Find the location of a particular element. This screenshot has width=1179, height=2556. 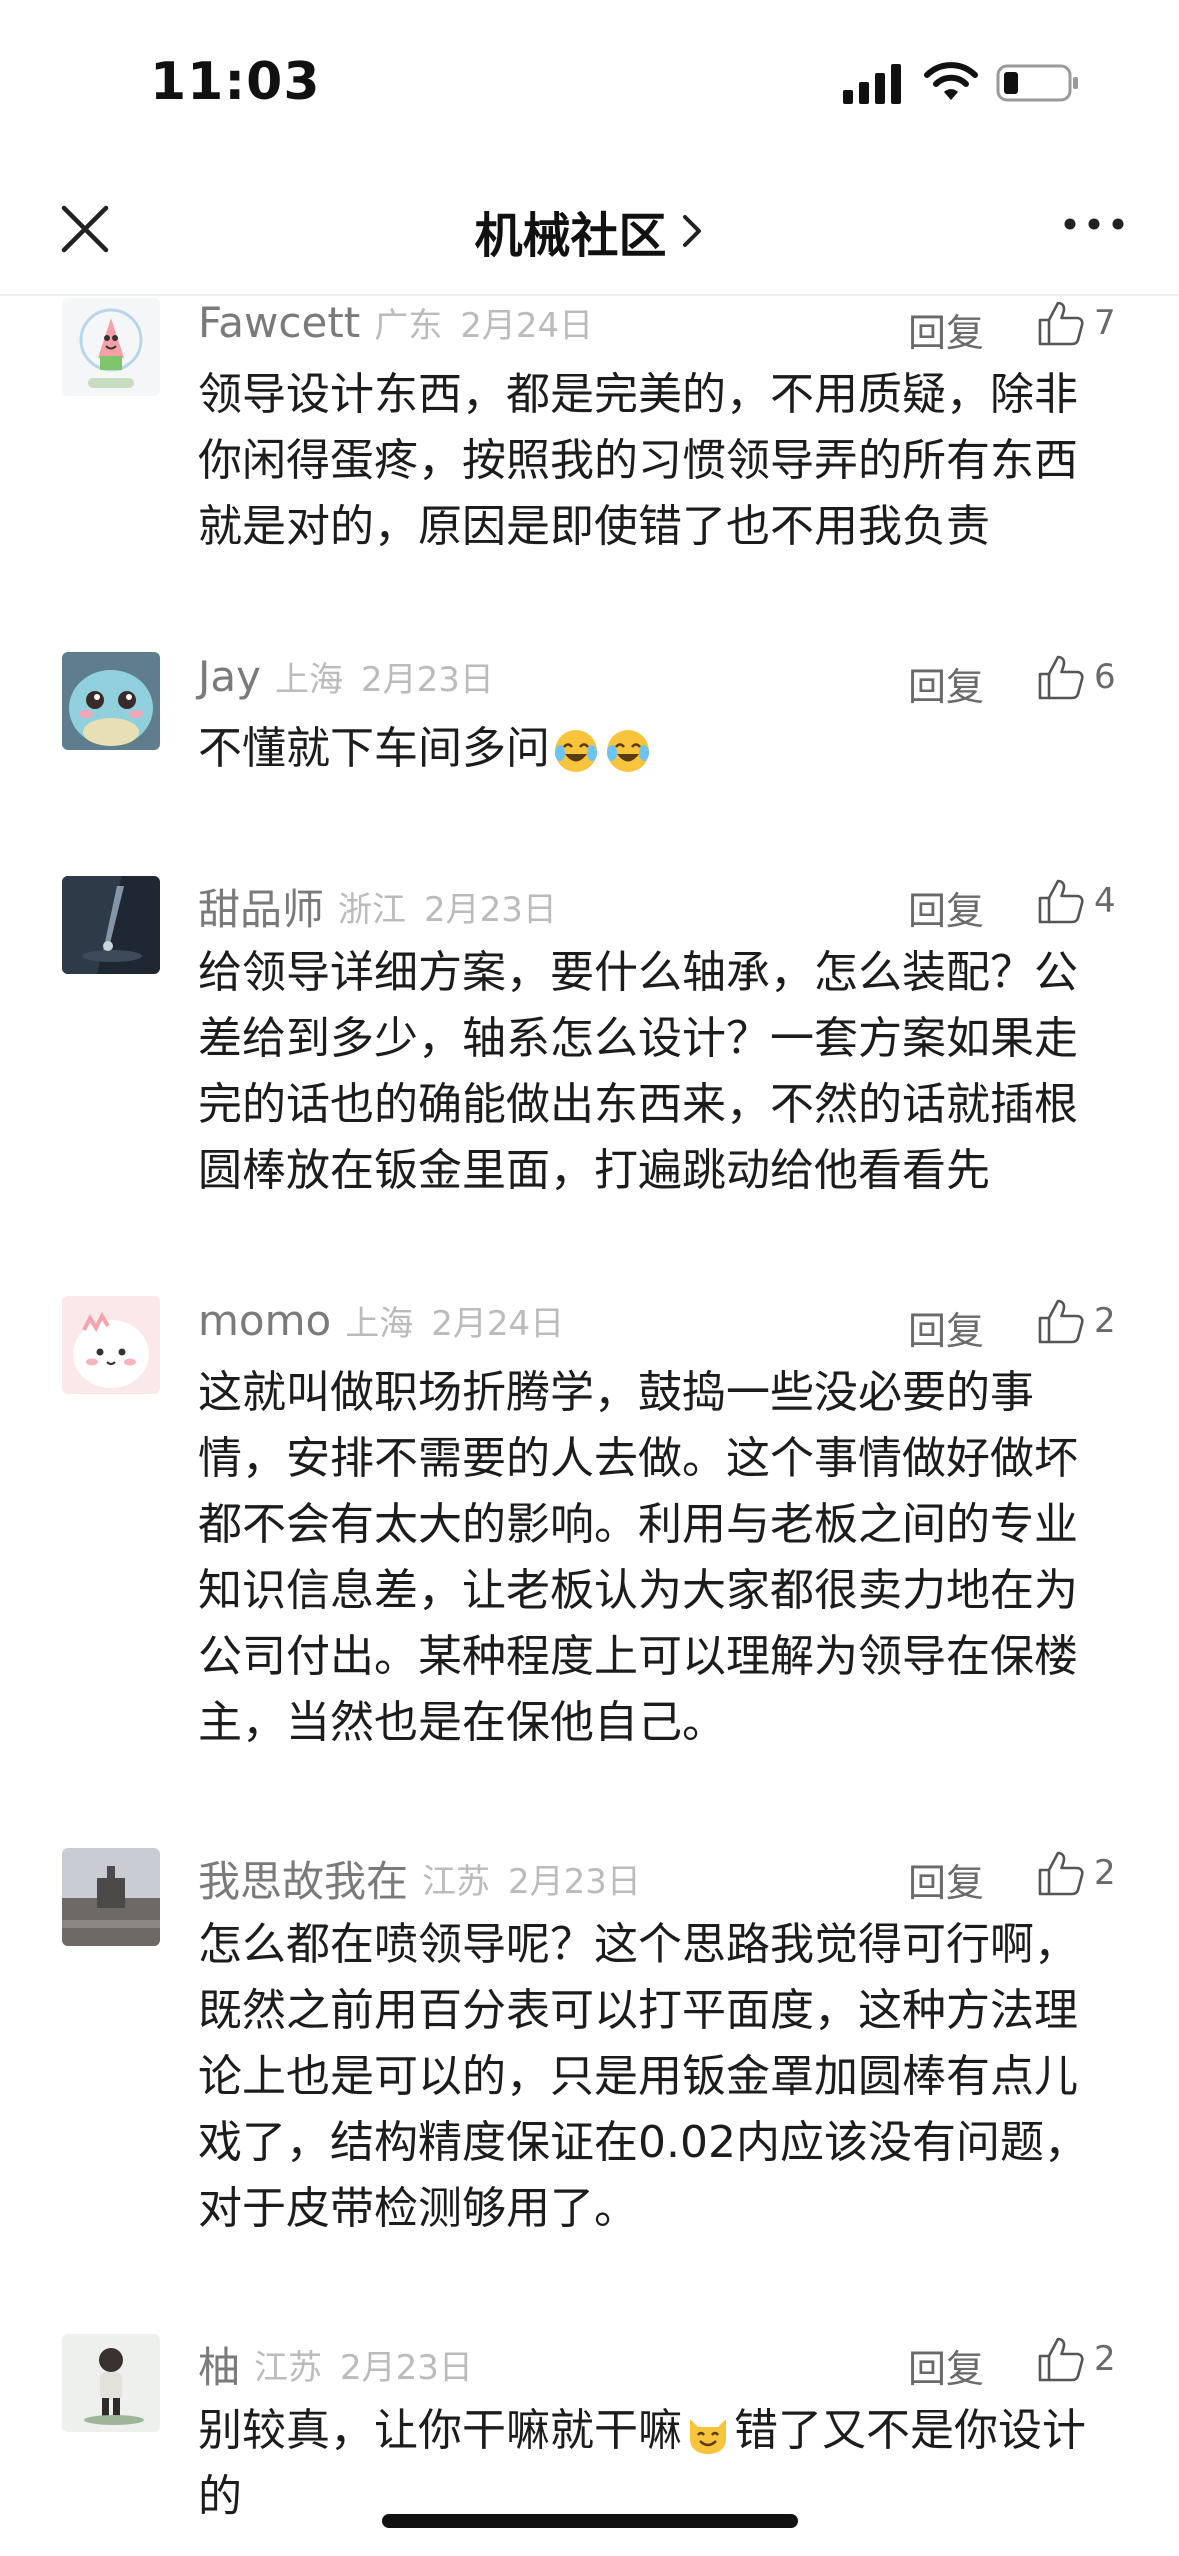

username: 柚 is located at coordinates (219, 2367).